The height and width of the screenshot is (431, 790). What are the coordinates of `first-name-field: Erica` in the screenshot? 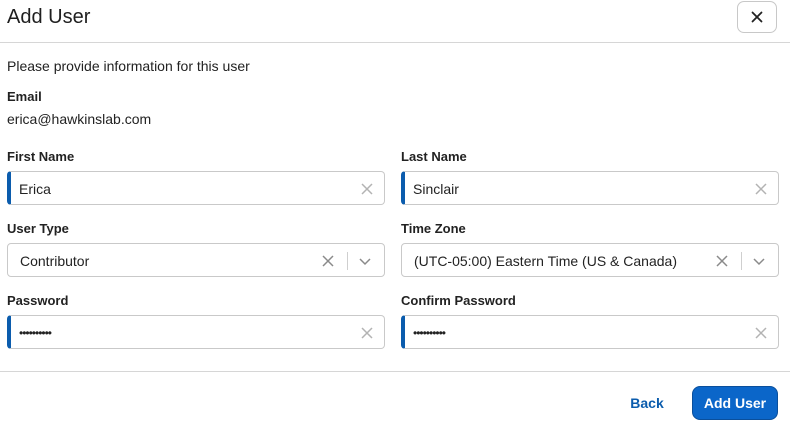 It's located at (196, 188).